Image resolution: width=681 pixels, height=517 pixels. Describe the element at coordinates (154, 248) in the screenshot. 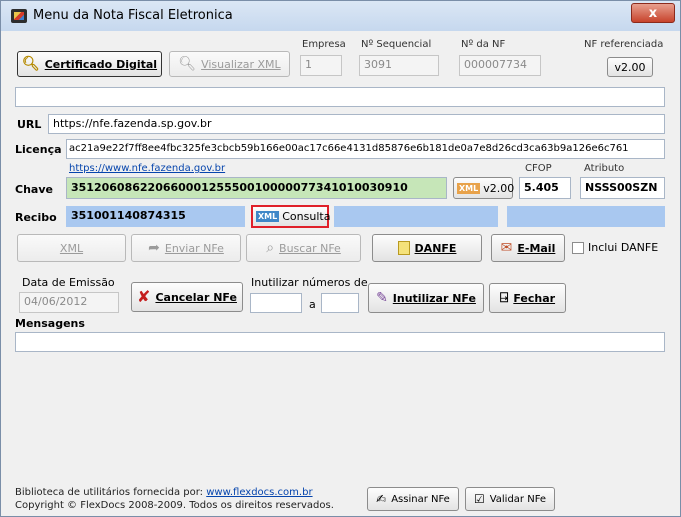

I see `send-icon: ➦` at that location.